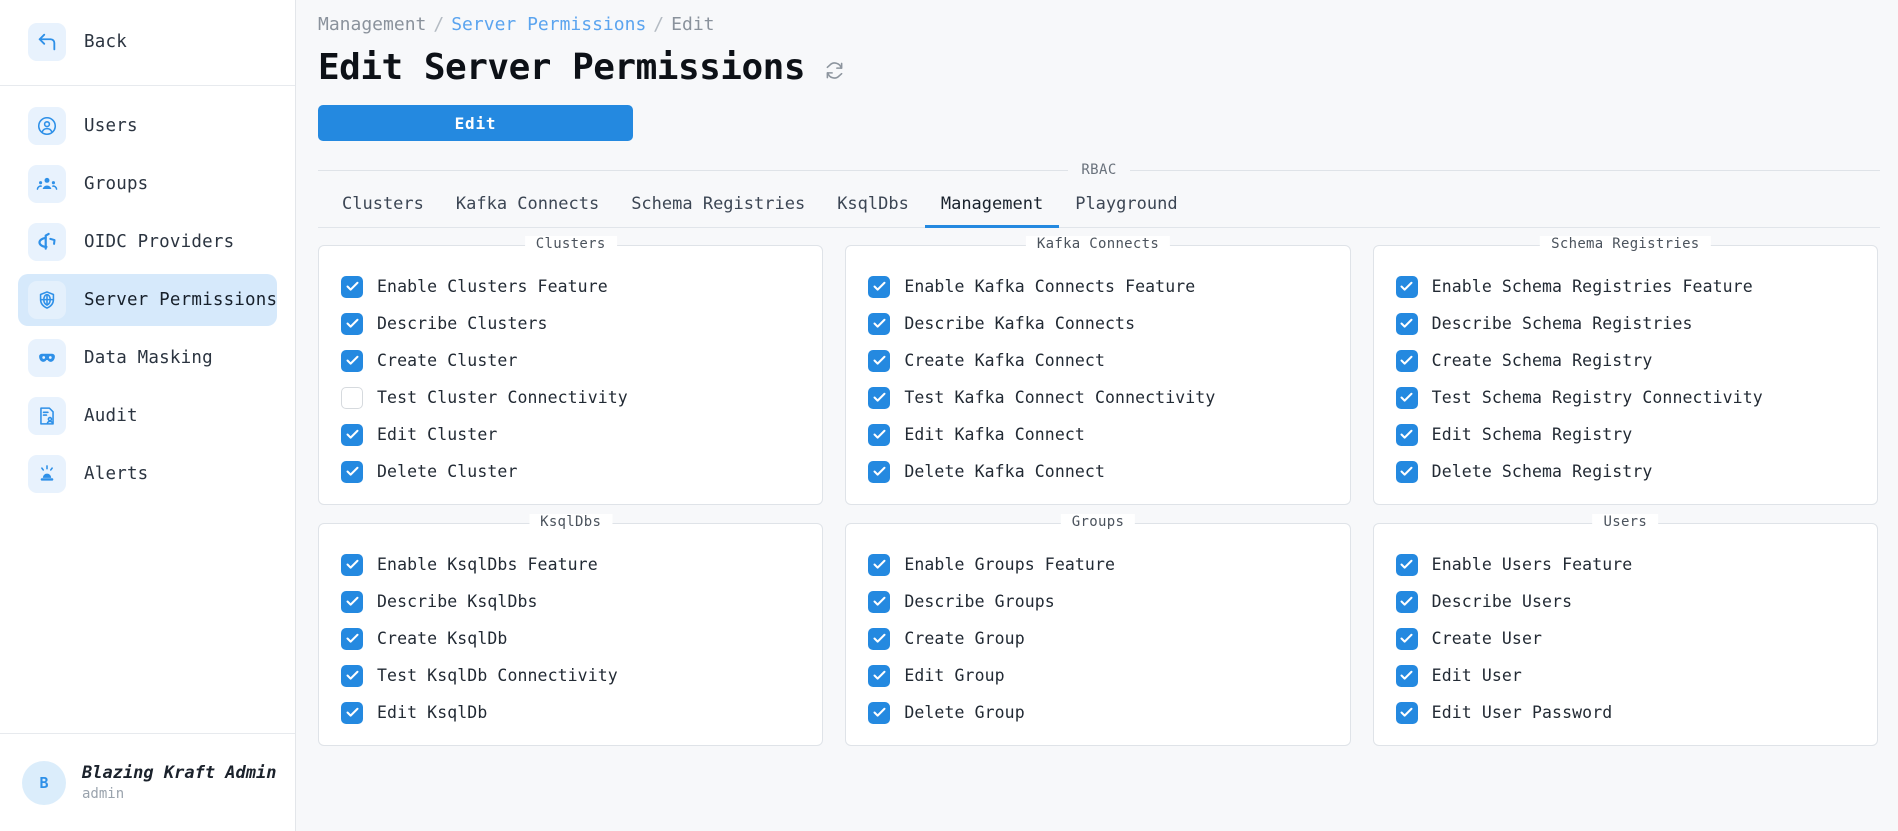 This screenshot has width=1898, height=831. Describe the element at coordinates (1108, 360) in the screenshot. I see `permission-row: Create Kafka Connect` at that location.